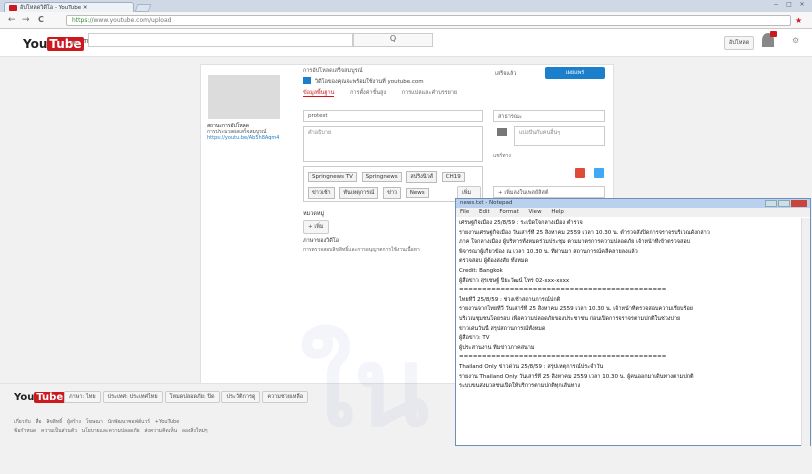 The height and width of the screenshot is (474, 812). Describe the element at coordinates (506, 74) in the screenshot. I see `done-label: เสร็จแล้ว` at that location.